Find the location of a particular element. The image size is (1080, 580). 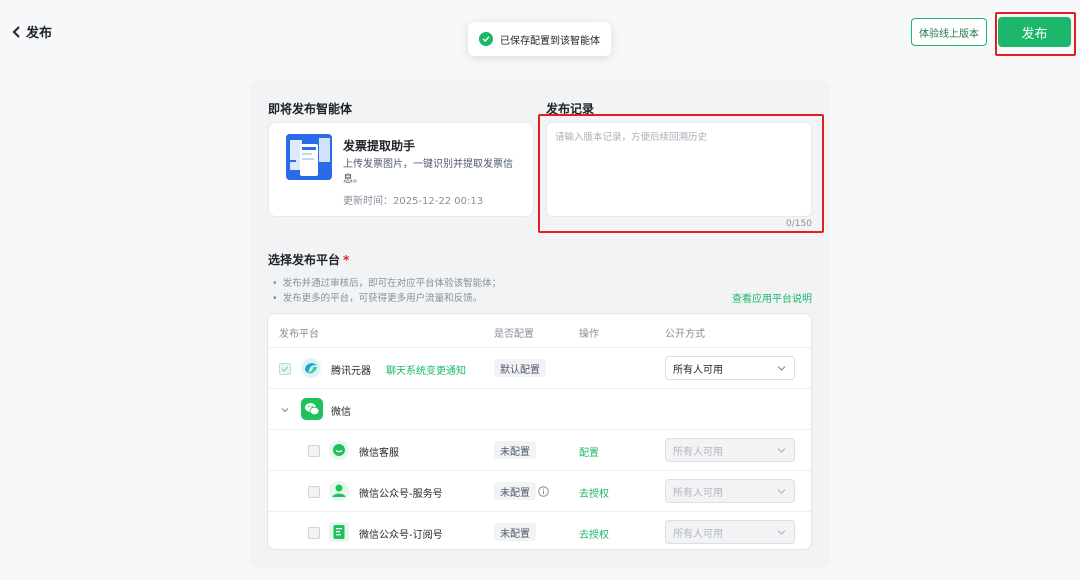

chevron-left-icon is located at coordinates (16, 31).